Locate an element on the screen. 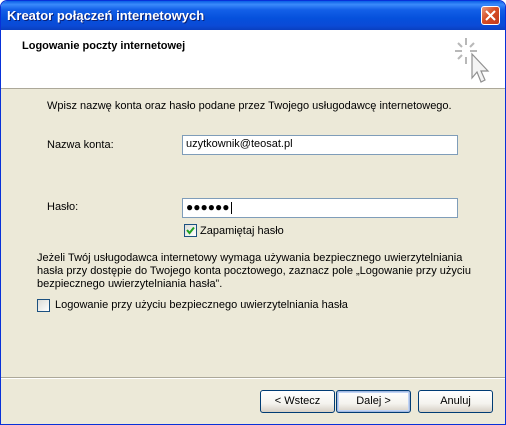 Image resolution: width=506 pixels, height=425 pixels. title-bar: Kreator połączeń internetowych is located at coordinates (253, 15).